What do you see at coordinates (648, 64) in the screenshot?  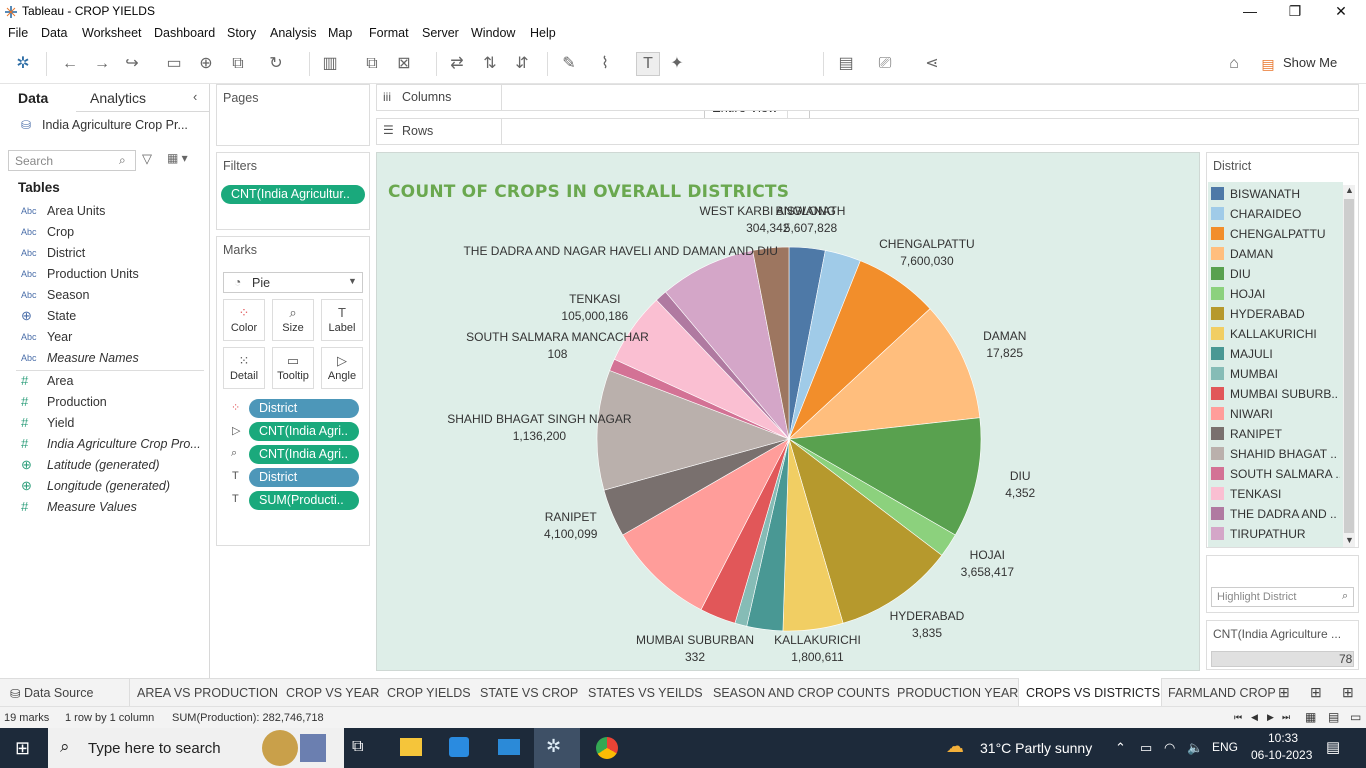 I see `show-labels-icon: T` at bounding box center [648, 64].